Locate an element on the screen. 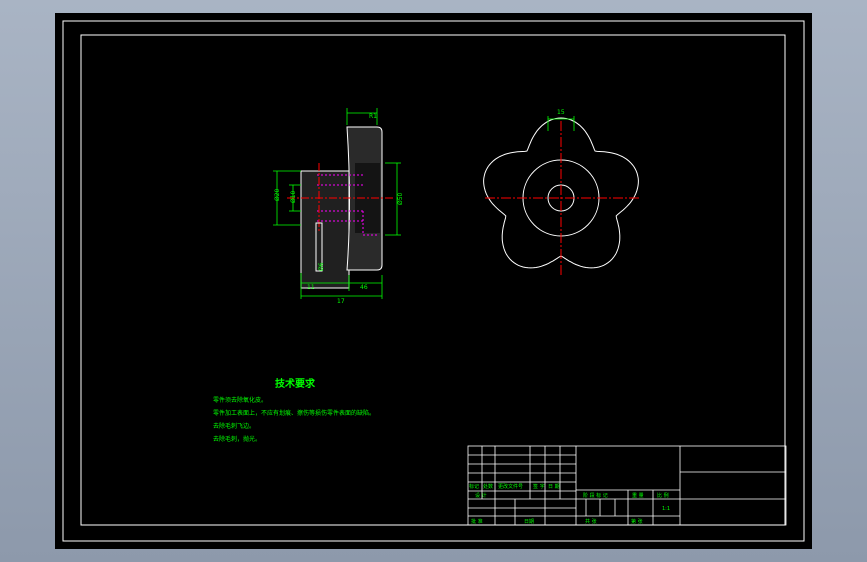 The width and height of the screenshot is (867, 562). dim-pin-label: Ø6 is located at coordinates (321, 266).